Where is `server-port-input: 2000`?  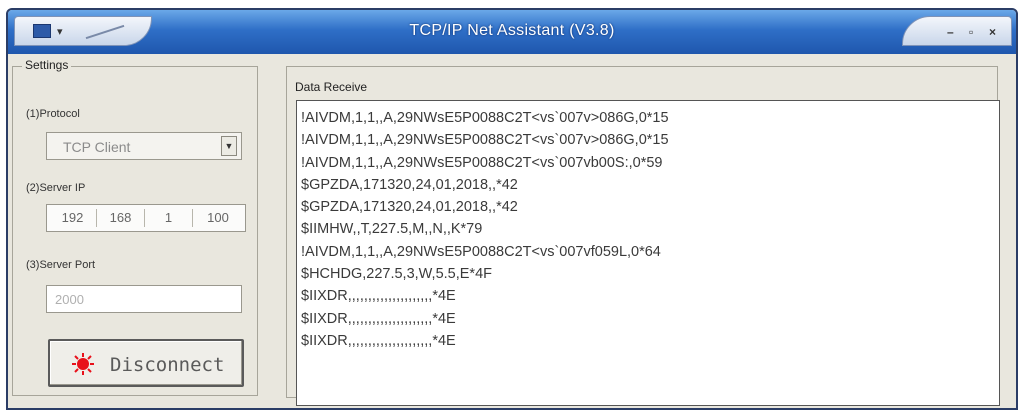
server-port-input: 2000 is located at coordinates (144, 299).